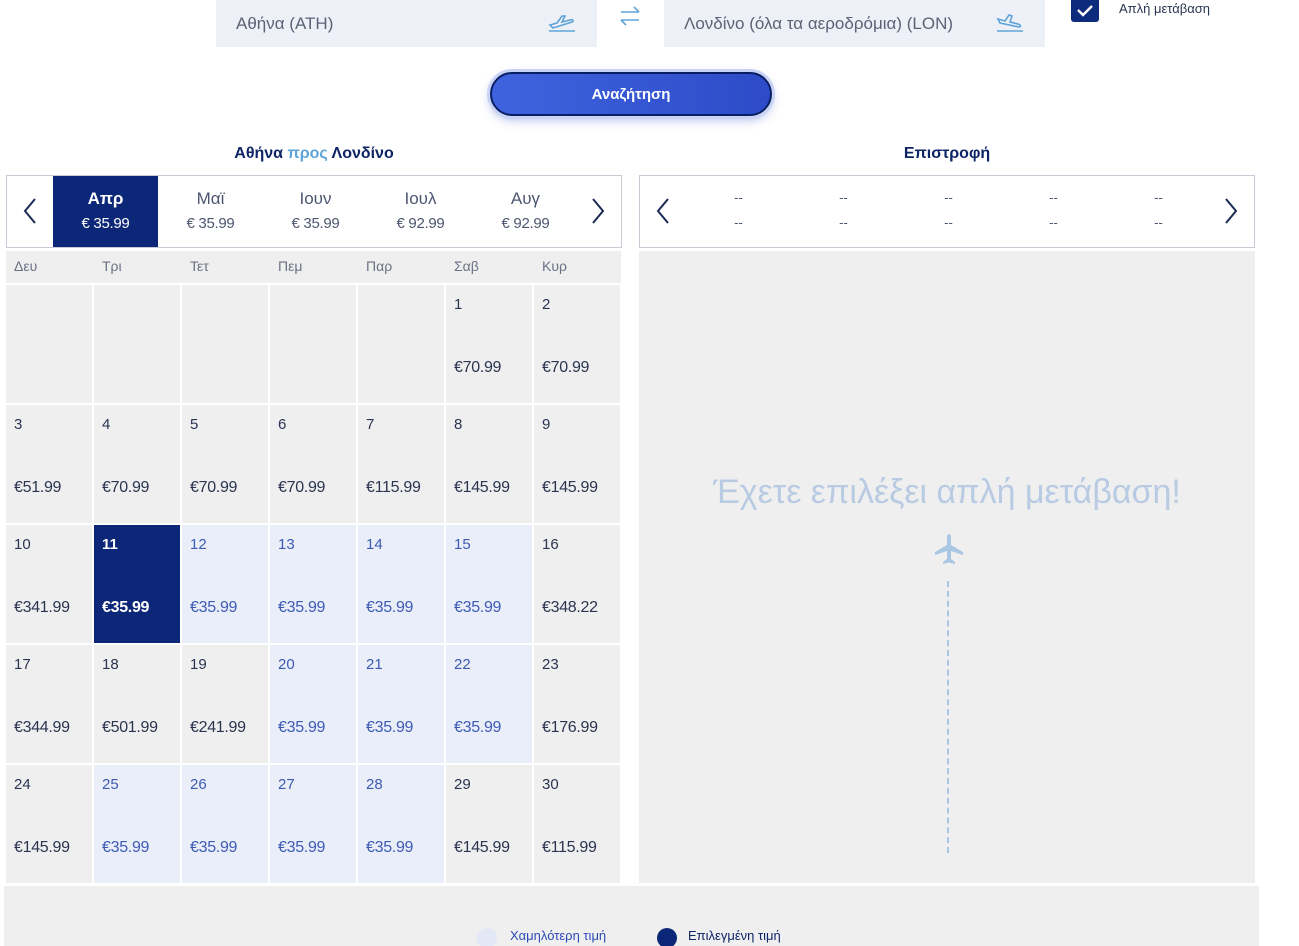  I want to click on one-way-label: Απλή μετάβαση, so click(1164, 8).